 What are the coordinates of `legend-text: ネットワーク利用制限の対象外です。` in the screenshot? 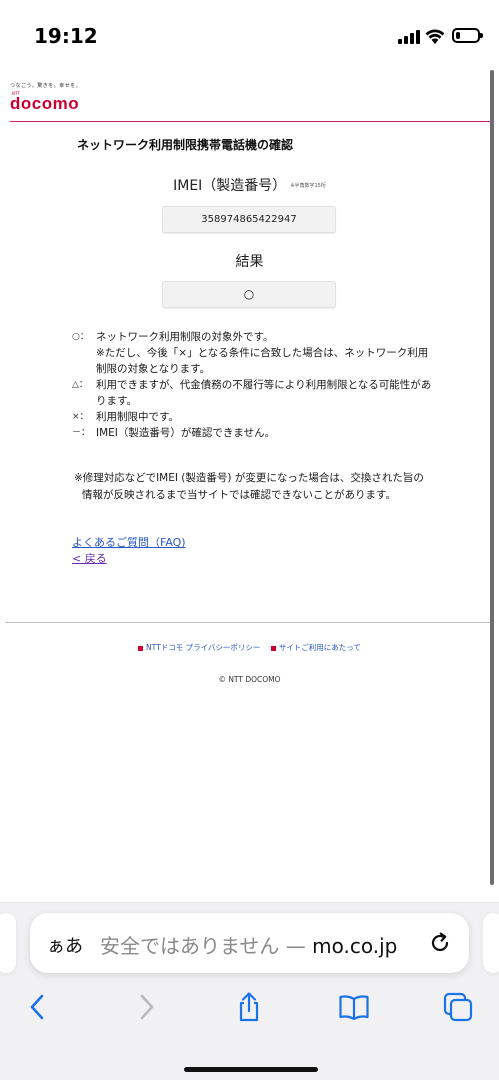 It's located at (185, 337).